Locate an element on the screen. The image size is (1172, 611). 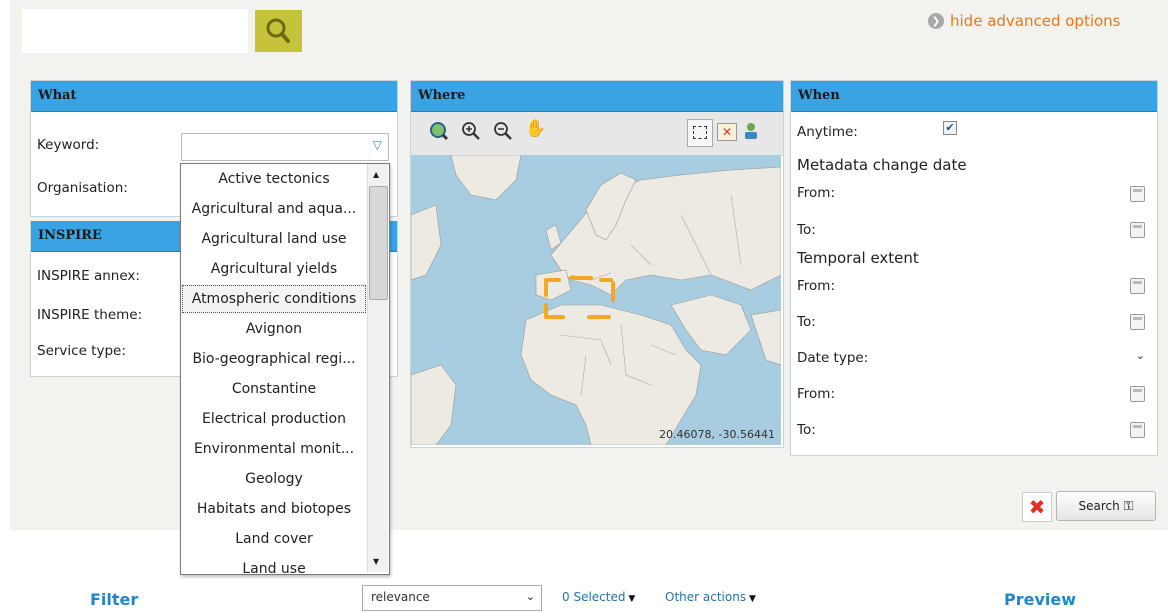
temporal-extent-heading: Temporal extent is located at coordinates (858, 258).